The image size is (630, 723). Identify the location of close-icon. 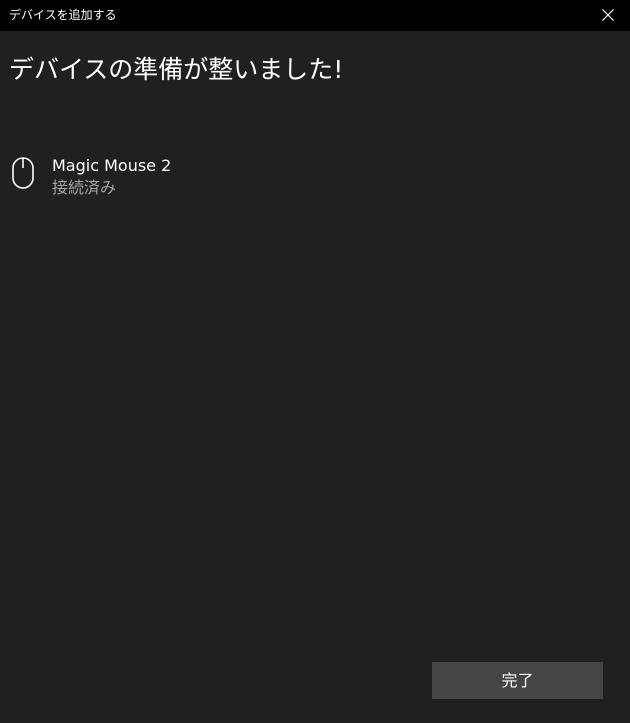
(608, 15).